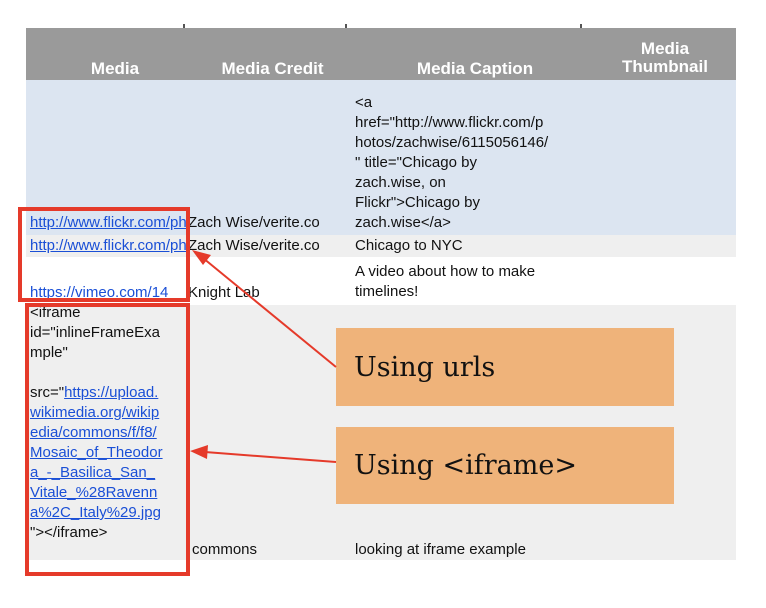  What do you see at coordinates (199, 452) in the screenshot?
I see `arrow-iframe-head` at bounding box center [199, 452].